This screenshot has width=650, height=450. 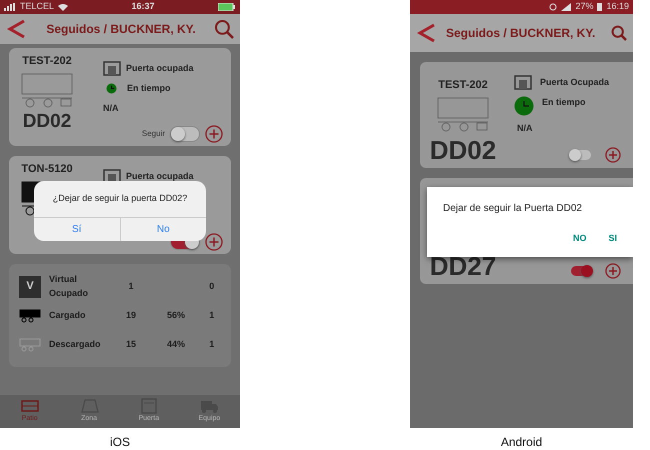 What do you see at coordinates (617, 7) in the screenshot?
I see `clock-time: 16:19` at bounding box center [617, 7].